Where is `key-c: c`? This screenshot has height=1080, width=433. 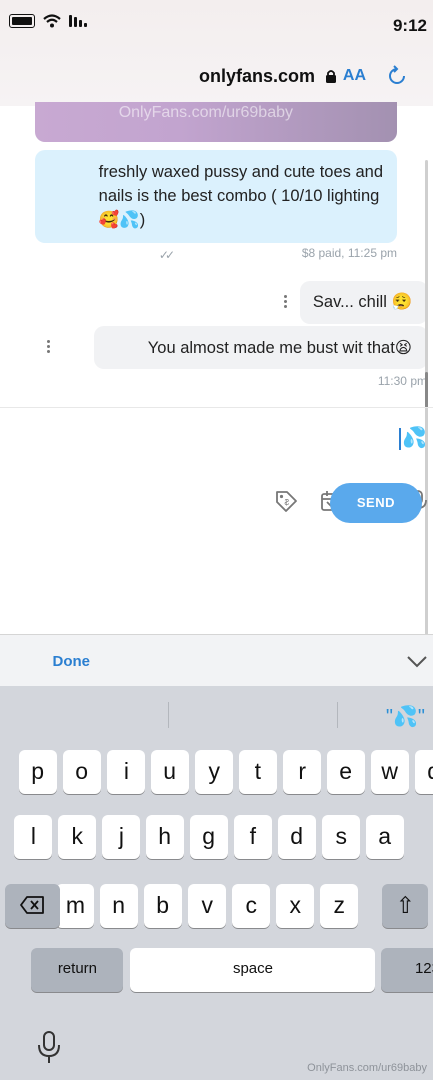 key-c: c is located at coordinates (251, 906).